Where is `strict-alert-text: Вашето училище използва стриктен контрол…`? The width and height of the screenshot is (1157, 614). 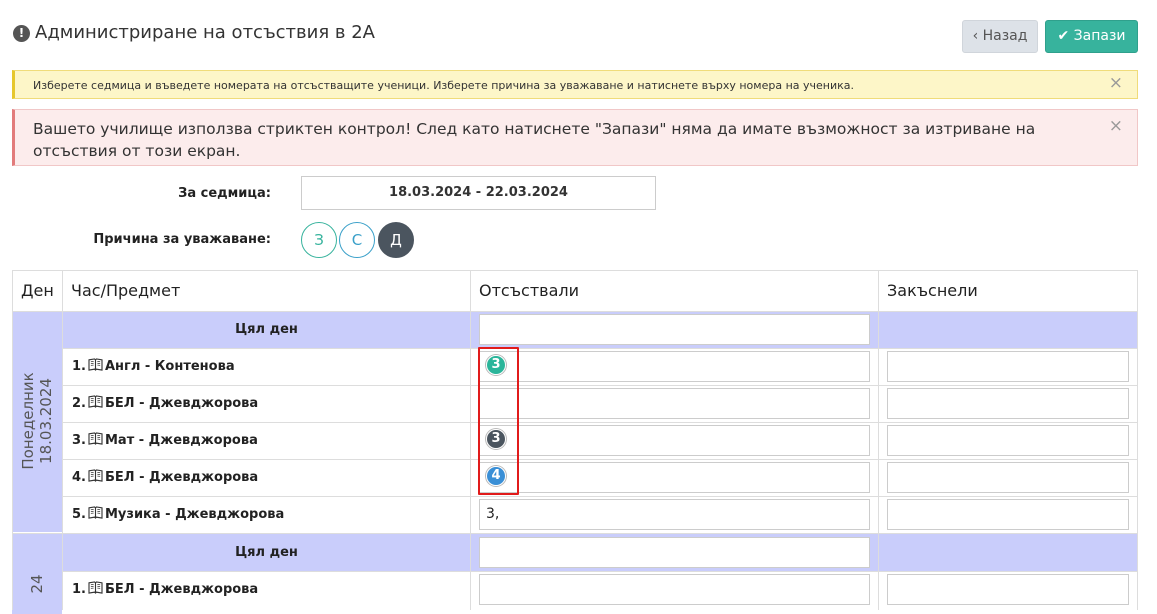 strict-alert-text: Вашето училище използва стриктен контрол… is located at coordinates (534, 140).